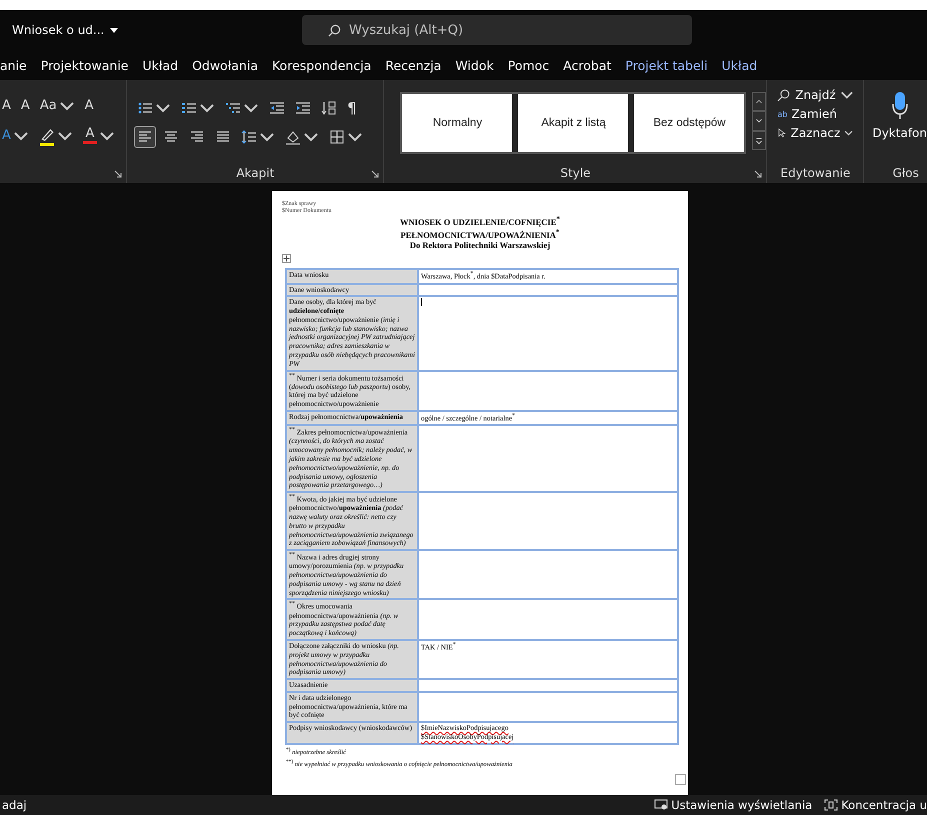 The height and width of the screenshot is (815, 927). What do you see at coordinates (815, 95) in the screenshot?
I see `find-button: Znajdź` at bounding box center [815, 95].